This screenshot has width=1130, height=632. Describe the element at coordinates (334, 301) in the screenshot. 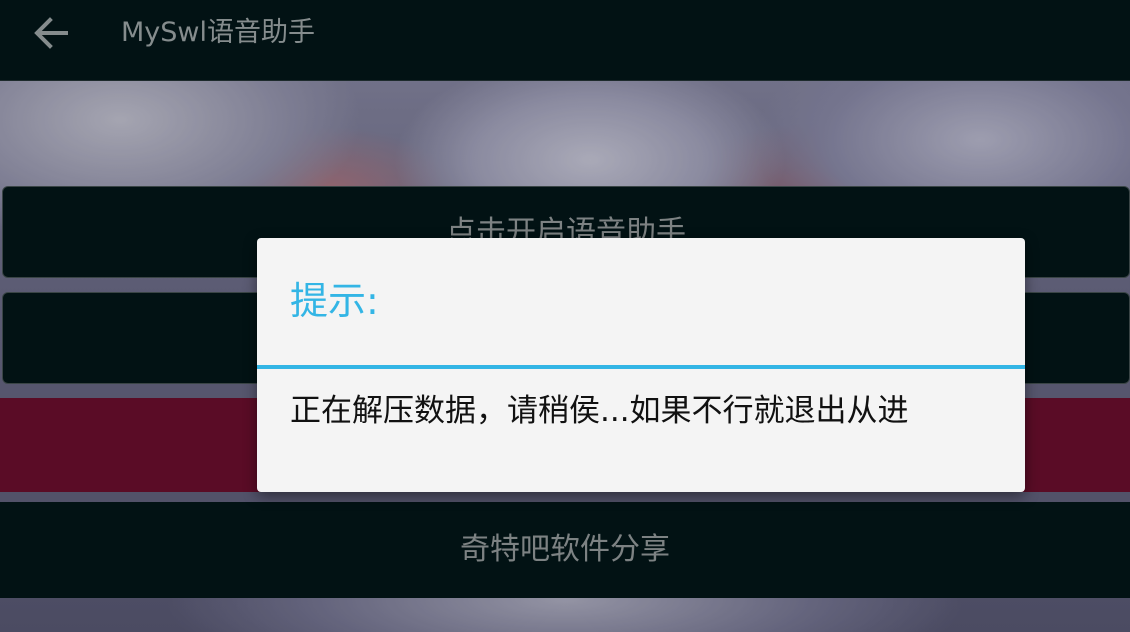

I see `dialog-title: 提示:` at that location.